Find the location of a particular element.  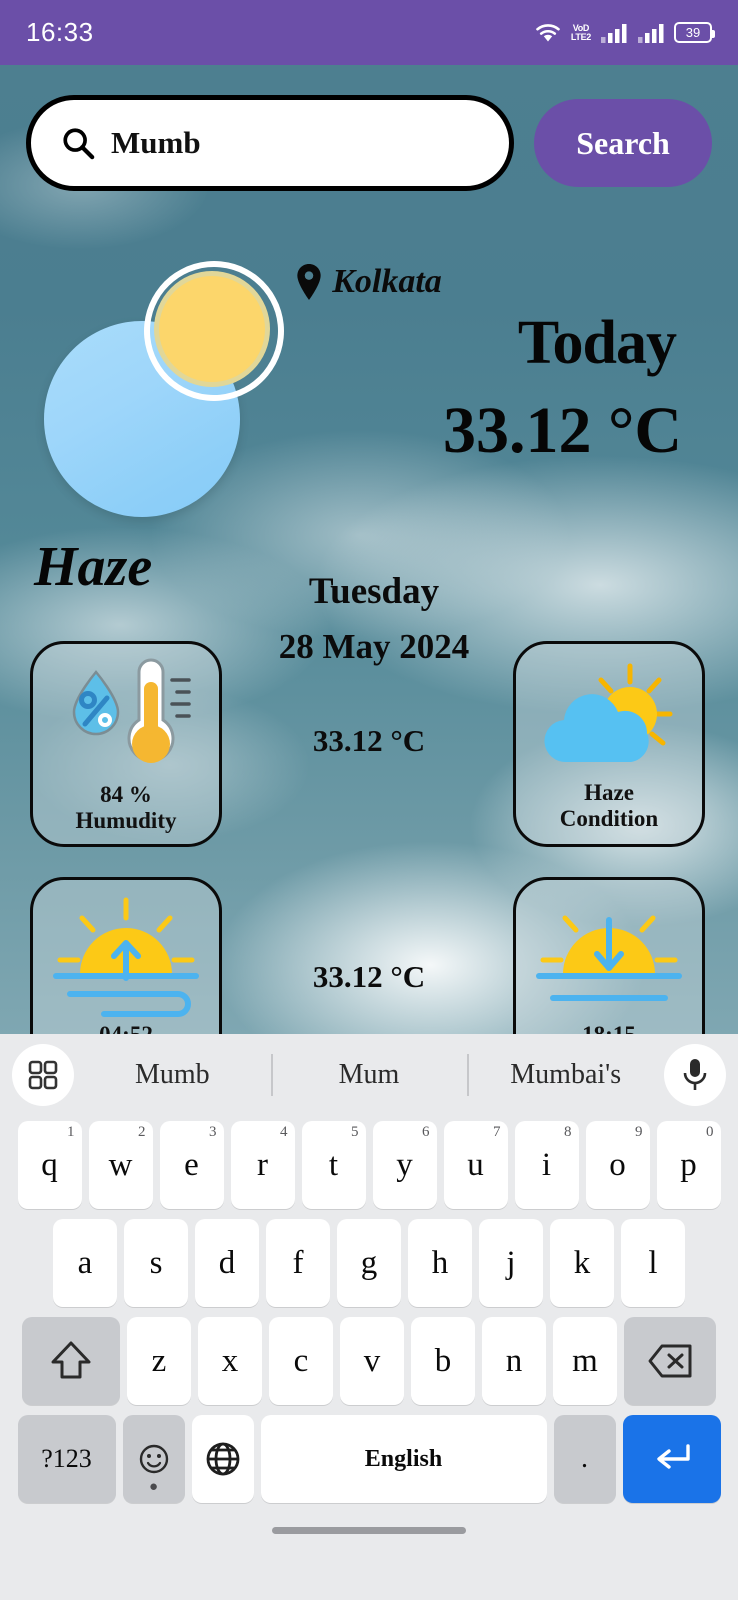

key-p-number: 0 is located at coordinates (710, 1132).